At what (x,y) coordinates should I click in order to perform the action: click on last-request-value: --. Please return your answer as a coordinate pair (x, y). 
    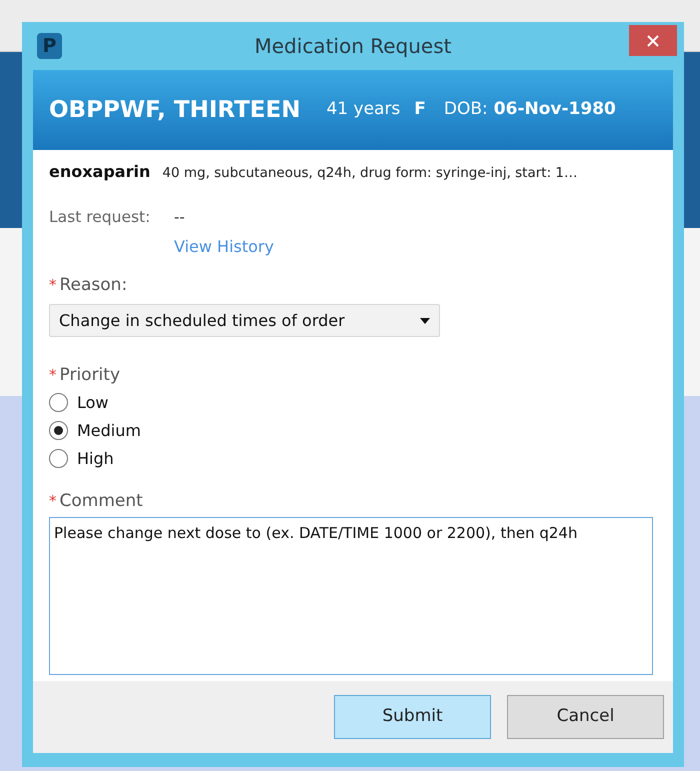
    Looking at the image, I should click on (180, 217).